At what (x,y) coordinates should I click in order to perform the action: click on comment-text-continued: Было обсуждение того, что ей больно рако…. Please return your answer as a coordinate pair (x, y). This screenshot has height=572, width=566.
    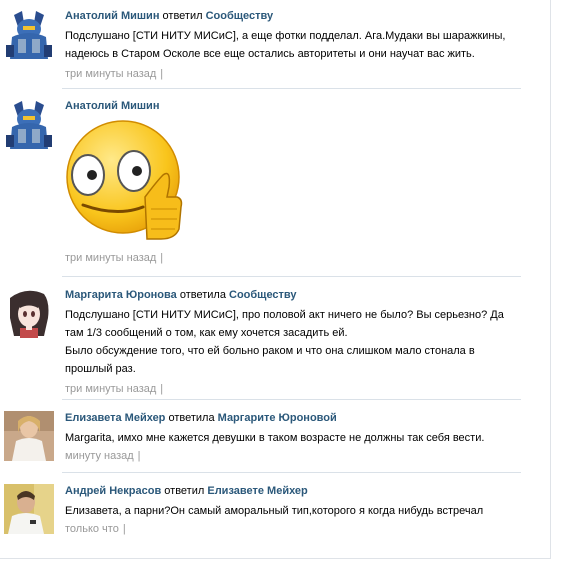
    Looking at the image, I should click on (270, 360).